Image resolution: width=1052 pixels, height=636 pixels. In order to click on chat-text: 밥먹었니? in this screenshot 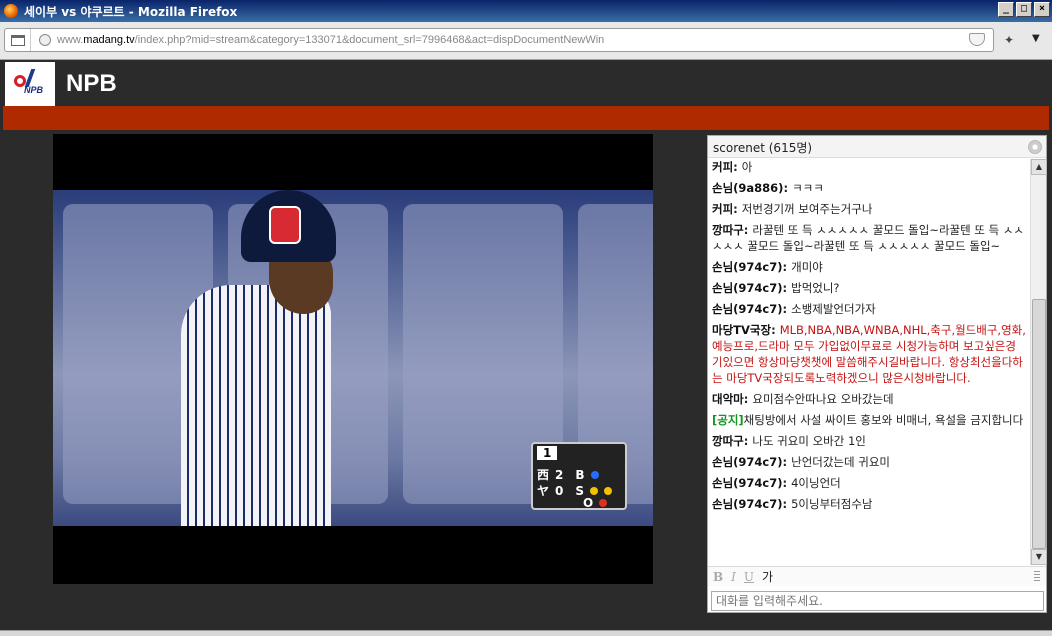, I will do `click(815, 288)`.